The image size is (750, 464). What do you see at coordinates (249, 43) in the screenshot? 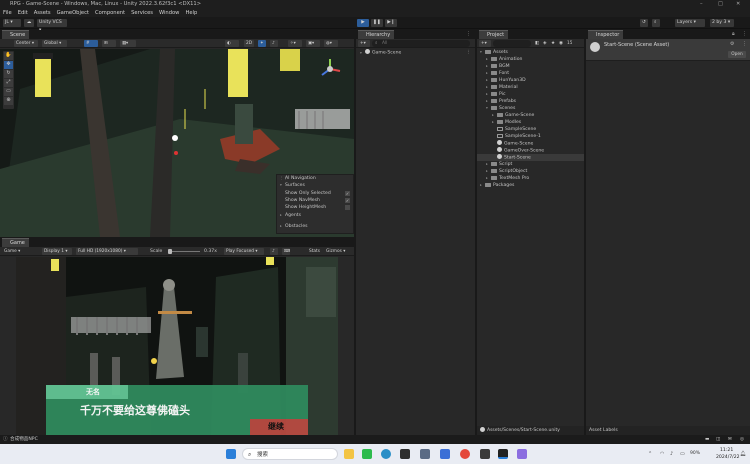
I see `mode-2d-toggle: 2D` at bounding box center [249, 43].